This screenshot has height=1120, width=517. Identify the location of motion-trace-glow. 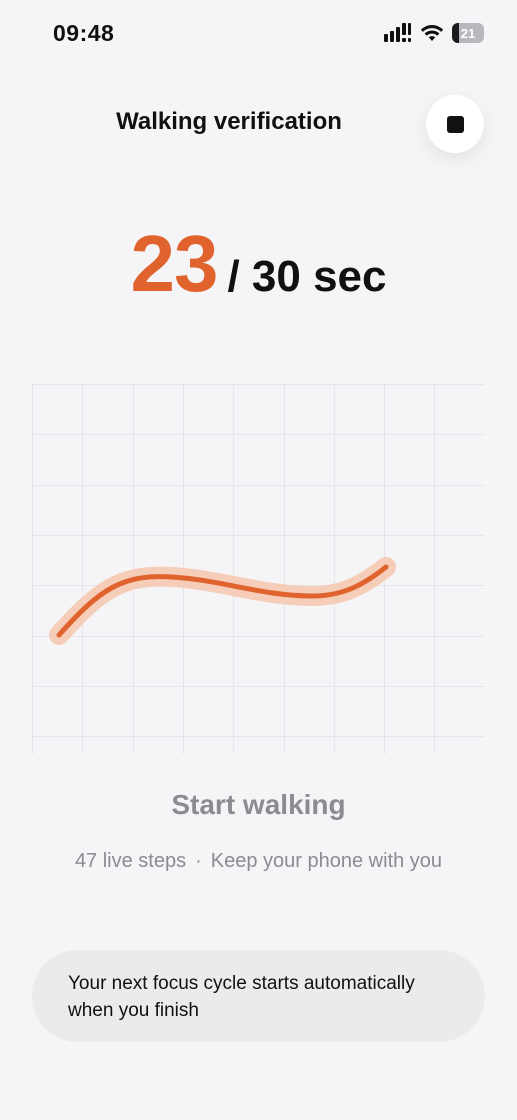
(222, 601).